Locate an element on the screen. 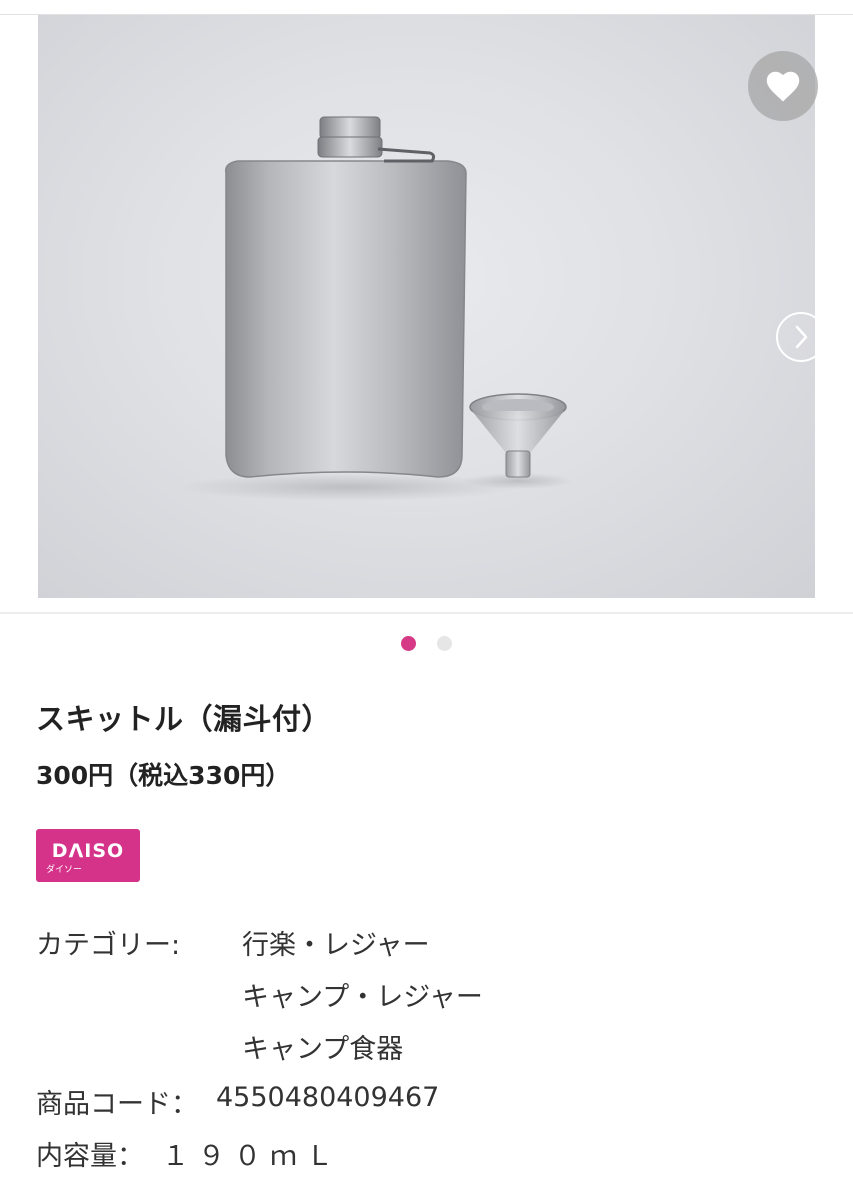  pagination-dot is located at coordinates (444, 643).